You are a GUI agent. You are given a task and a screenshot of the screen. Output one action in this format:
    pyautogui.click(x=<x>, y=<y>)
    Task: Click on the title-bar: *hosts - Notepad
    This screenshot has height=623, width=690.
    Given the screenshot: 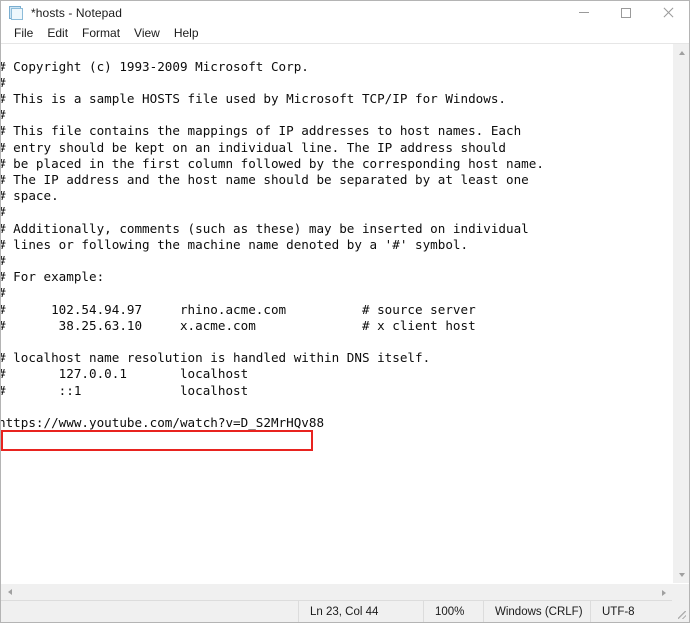 What is the action you would take?
    pyautogui.click(x=345, y=12)
    